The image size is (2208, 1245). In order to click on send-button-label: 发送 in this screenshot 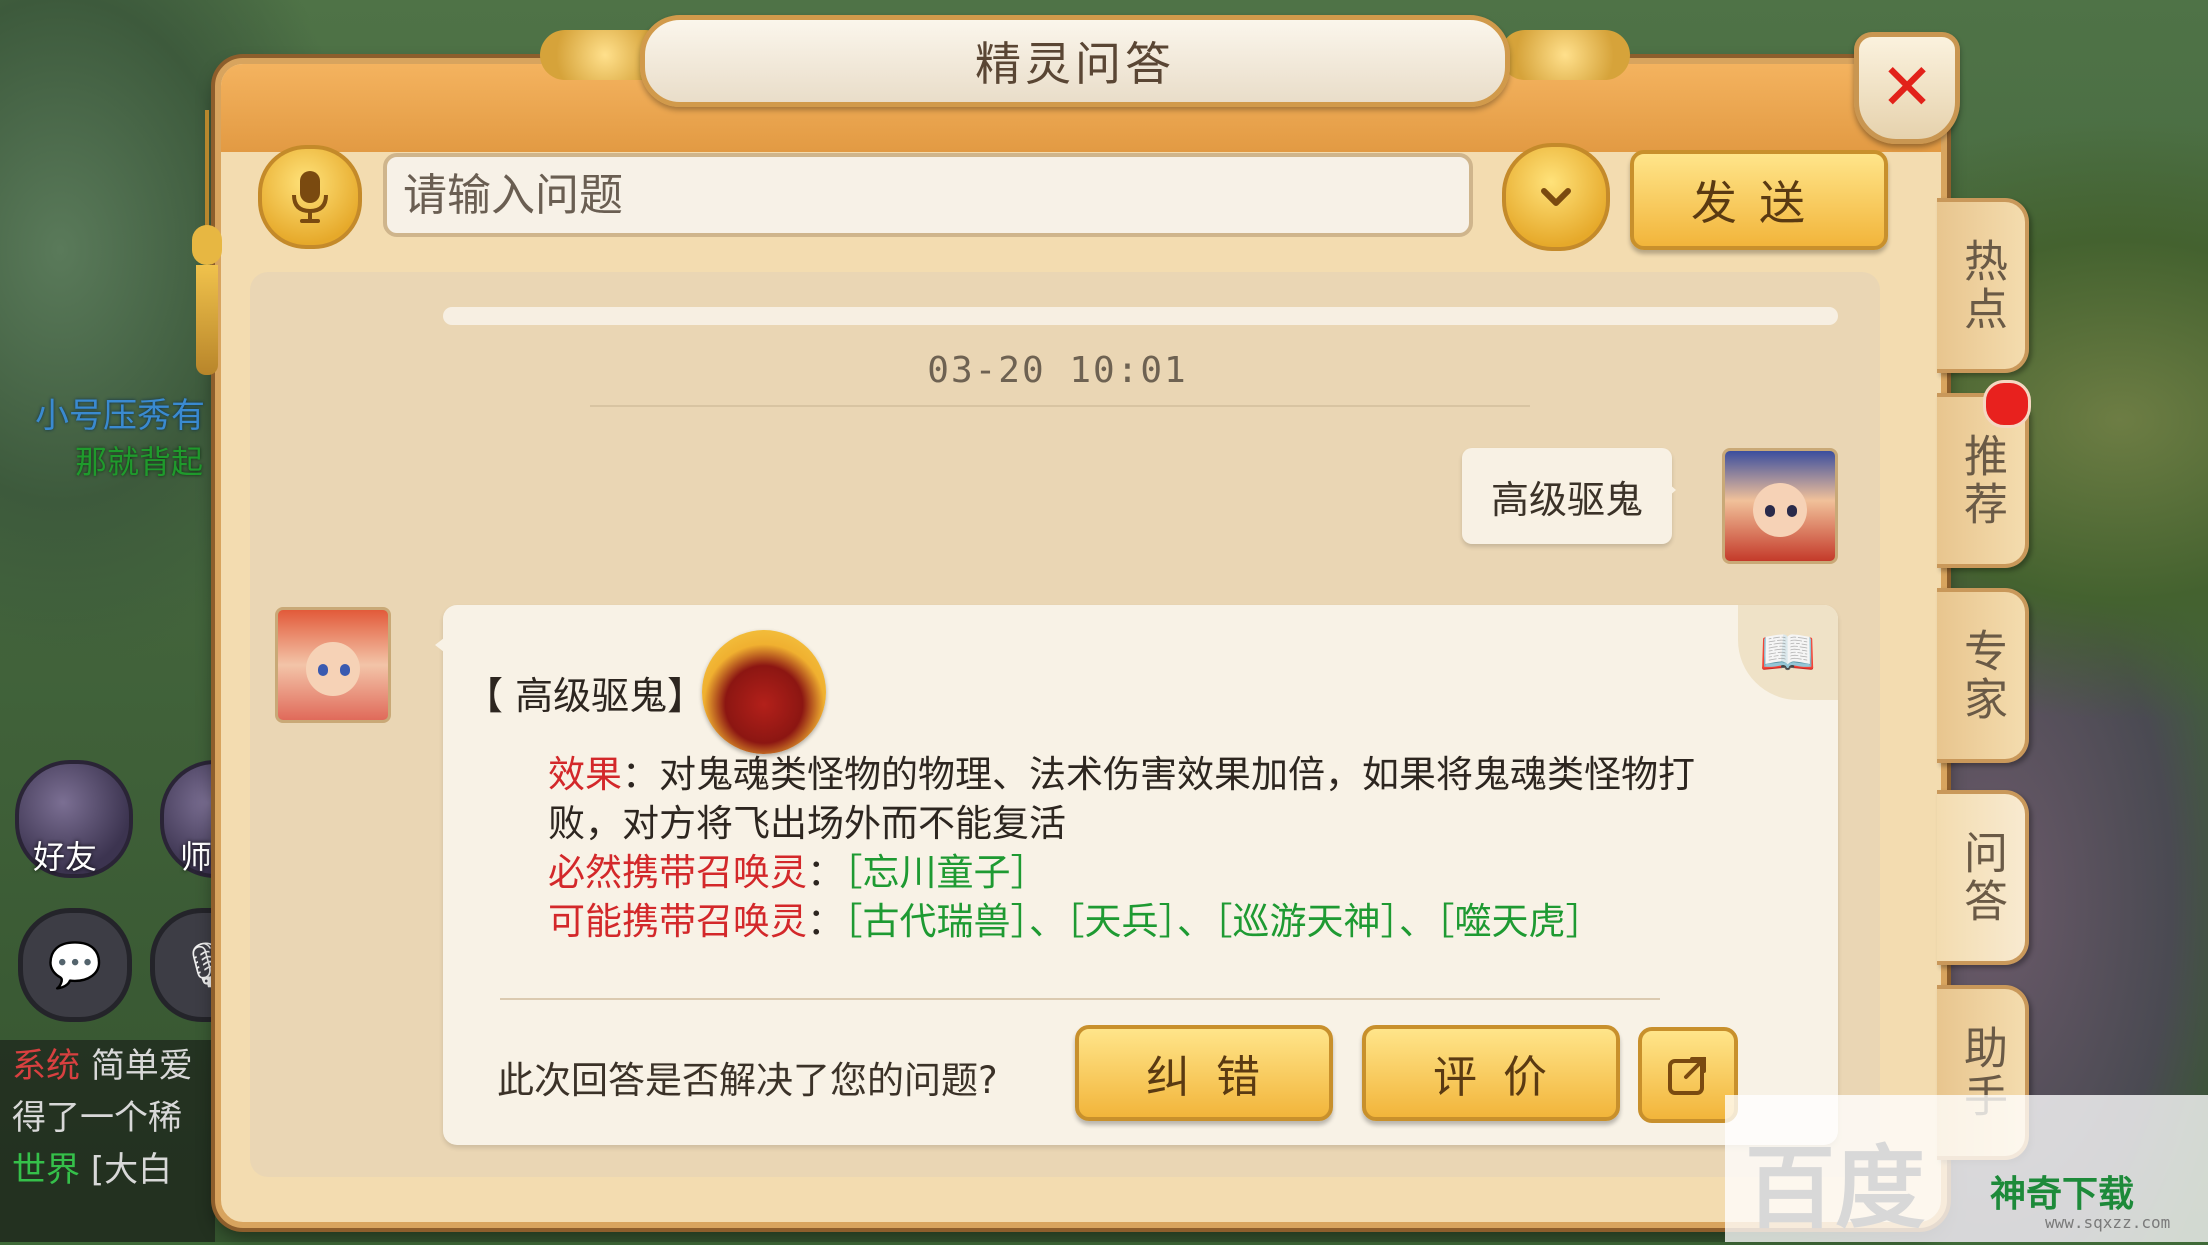, I will do `click(1759, 203)`.